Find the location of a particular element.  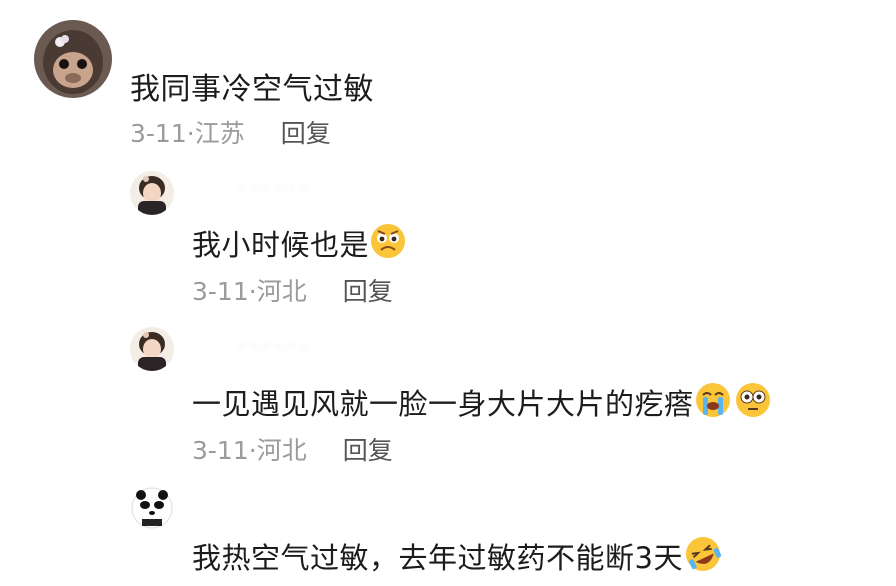

comment-text: 一见遇见风就一脸一身大片大片的疙瘩 is located at coordinates (482, 405).